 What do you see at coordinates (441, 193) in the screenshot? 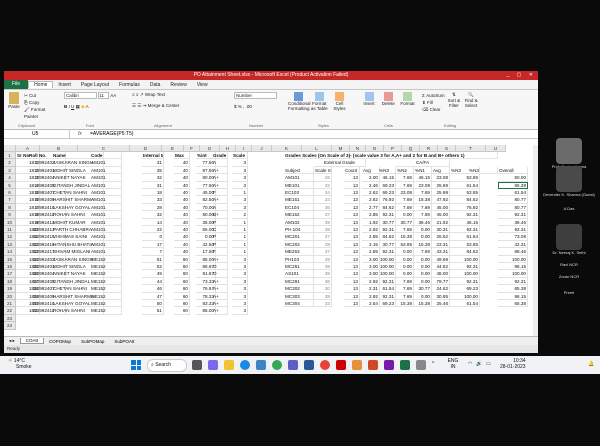
I see `table-cell: 25.69` at bounding box center [441, 193].